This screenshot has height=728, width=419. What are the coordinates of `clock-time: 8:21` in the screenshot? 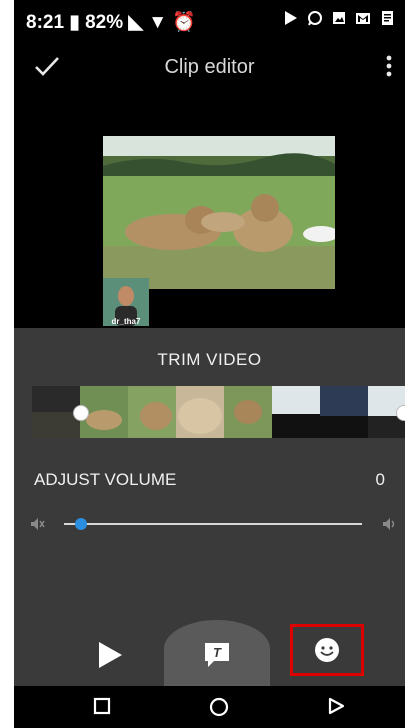 It's located at (45, 22).